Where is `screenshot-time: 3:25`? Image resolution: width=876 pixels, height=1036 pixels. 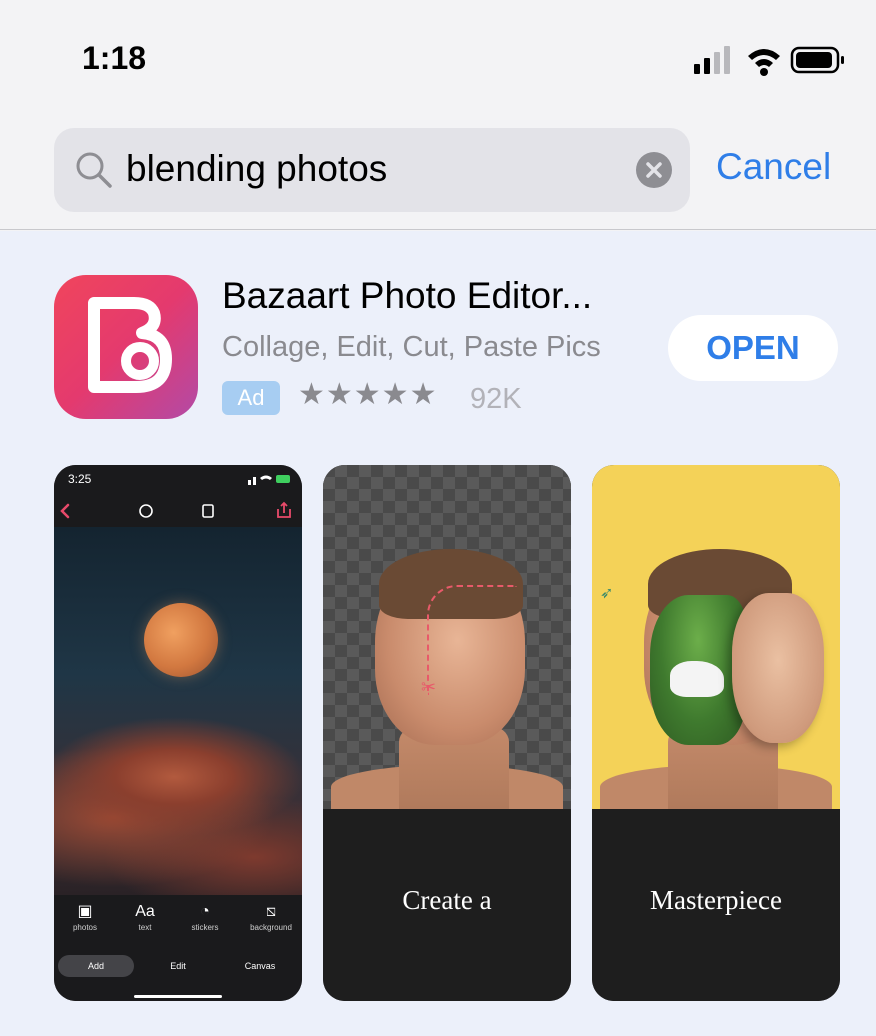
screenshot-time: 3:25 is located at coordinates (80, 479).